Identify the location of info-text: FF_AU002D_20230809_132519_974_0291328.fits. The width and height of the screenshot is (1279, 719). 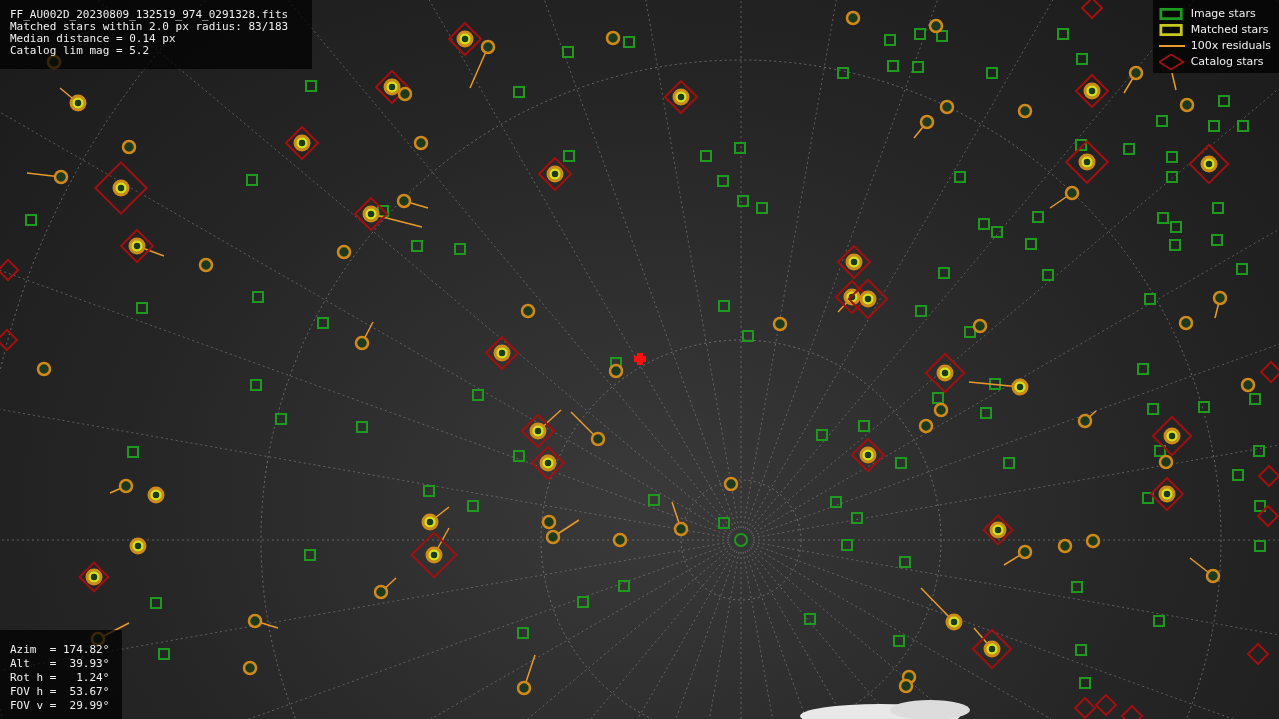
(150, 15).